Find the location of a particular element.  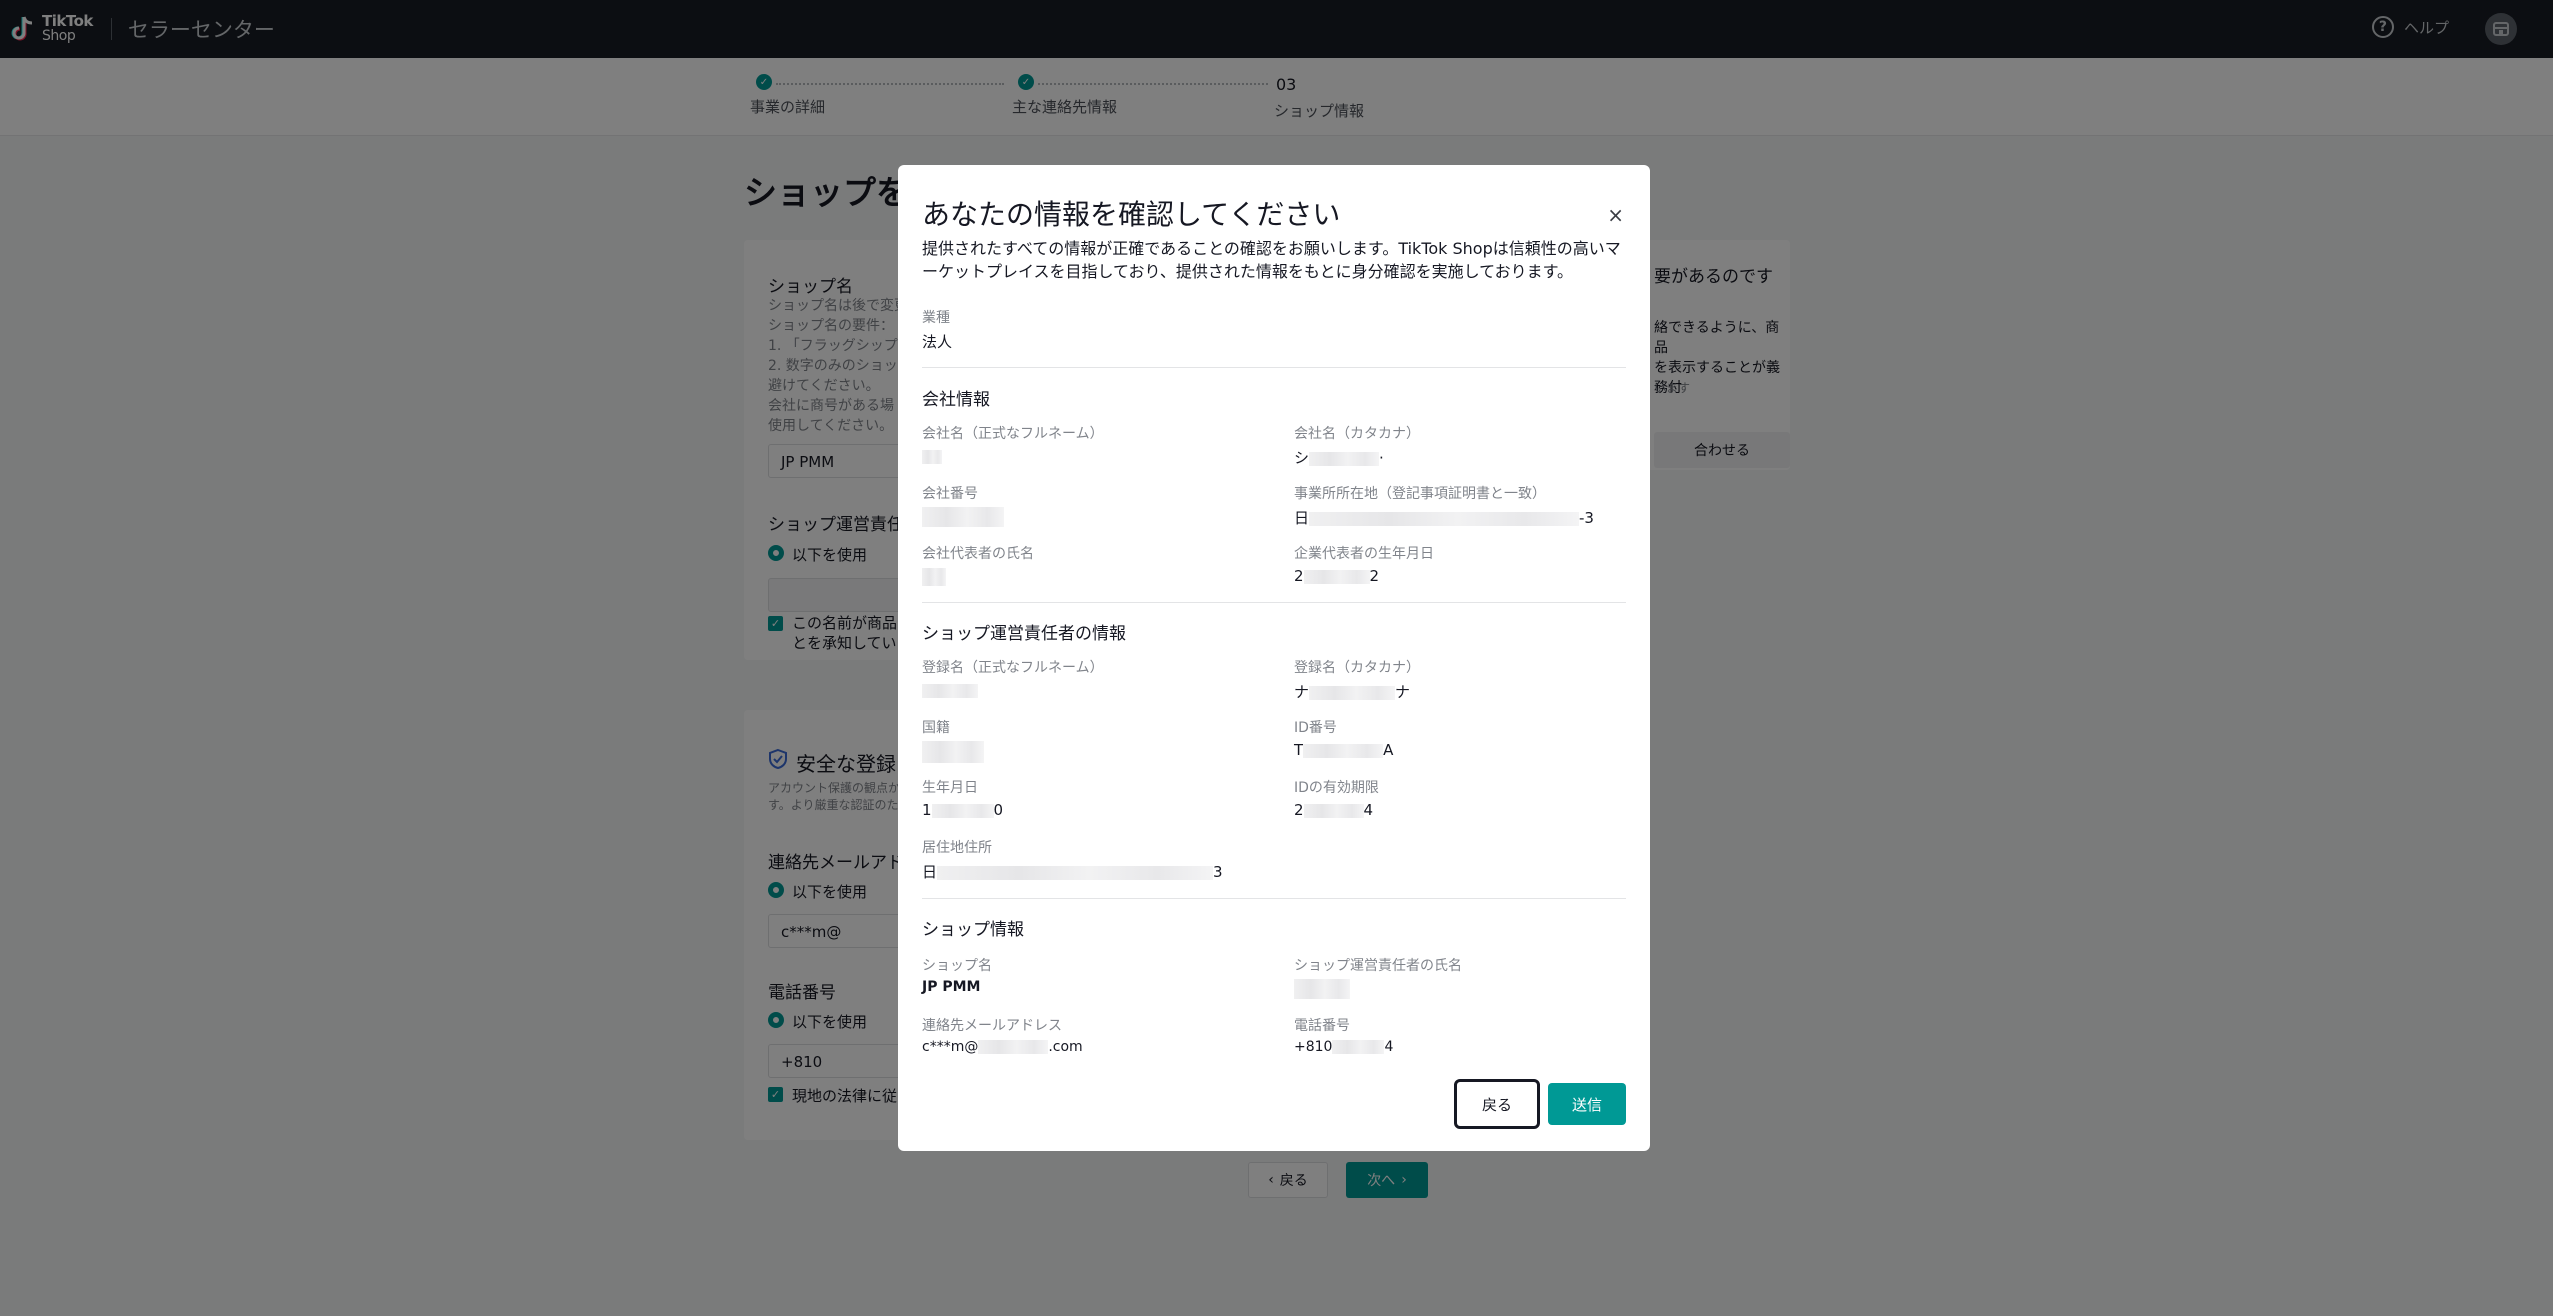

reg-kana-value: ナナ is located at coordinates (1352, 692).